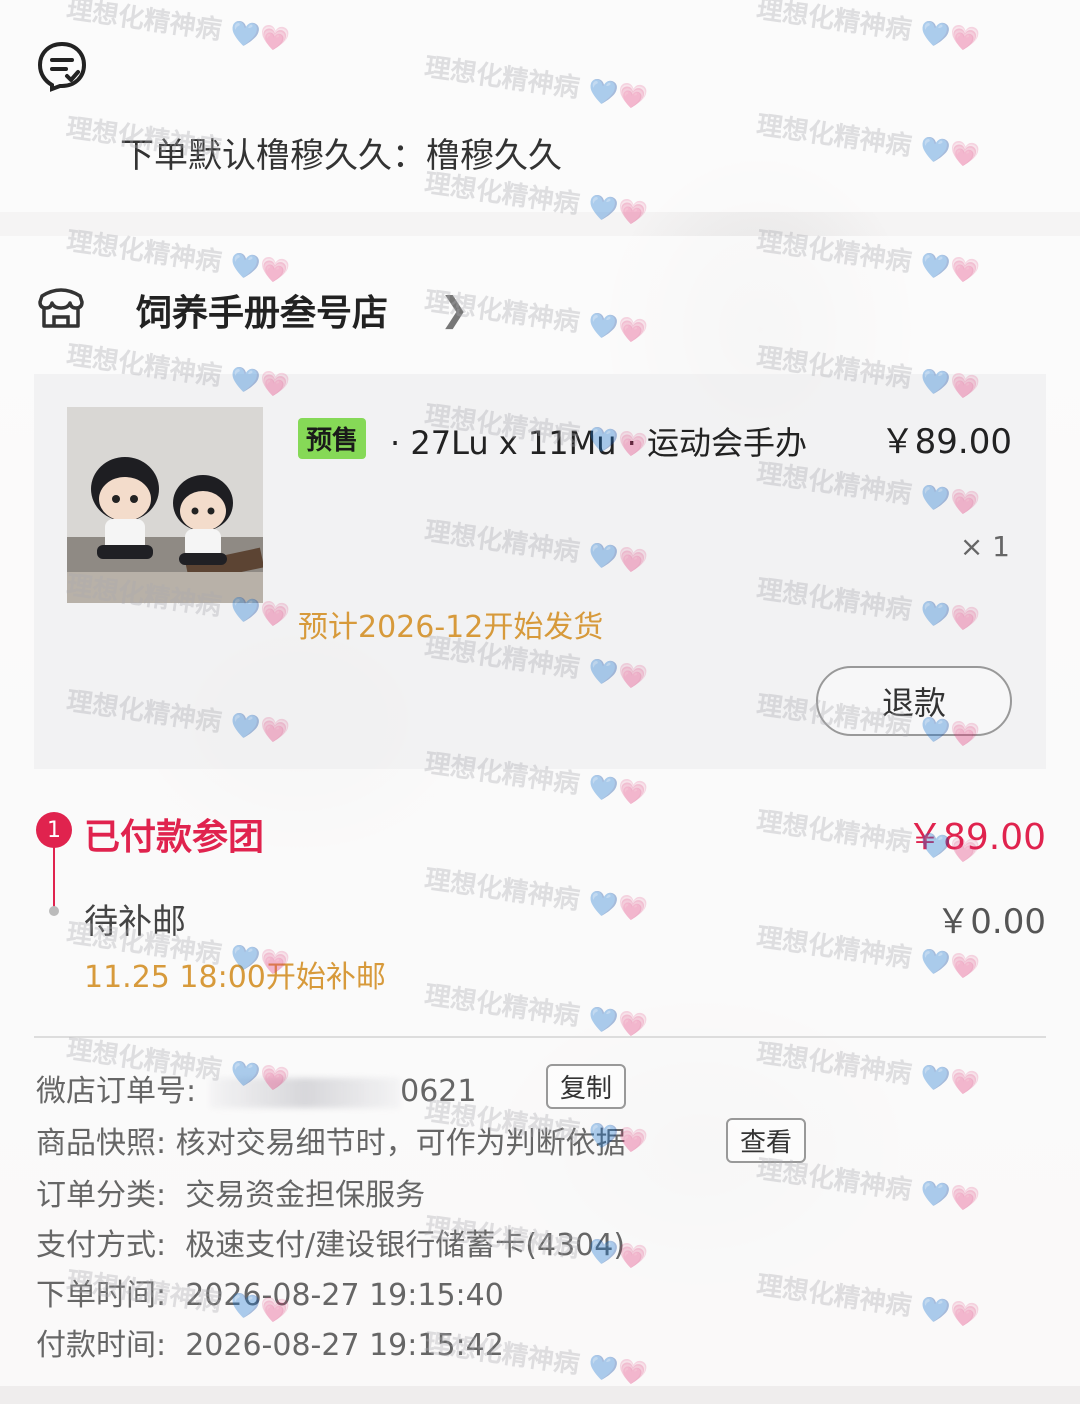 The height and width of the screenshot is (1404, 1080). What do you see at coordinates (101, 1295) in the screenshot?
I see `order-time-label: 下单时间:` at bounding box center [101, 1295].